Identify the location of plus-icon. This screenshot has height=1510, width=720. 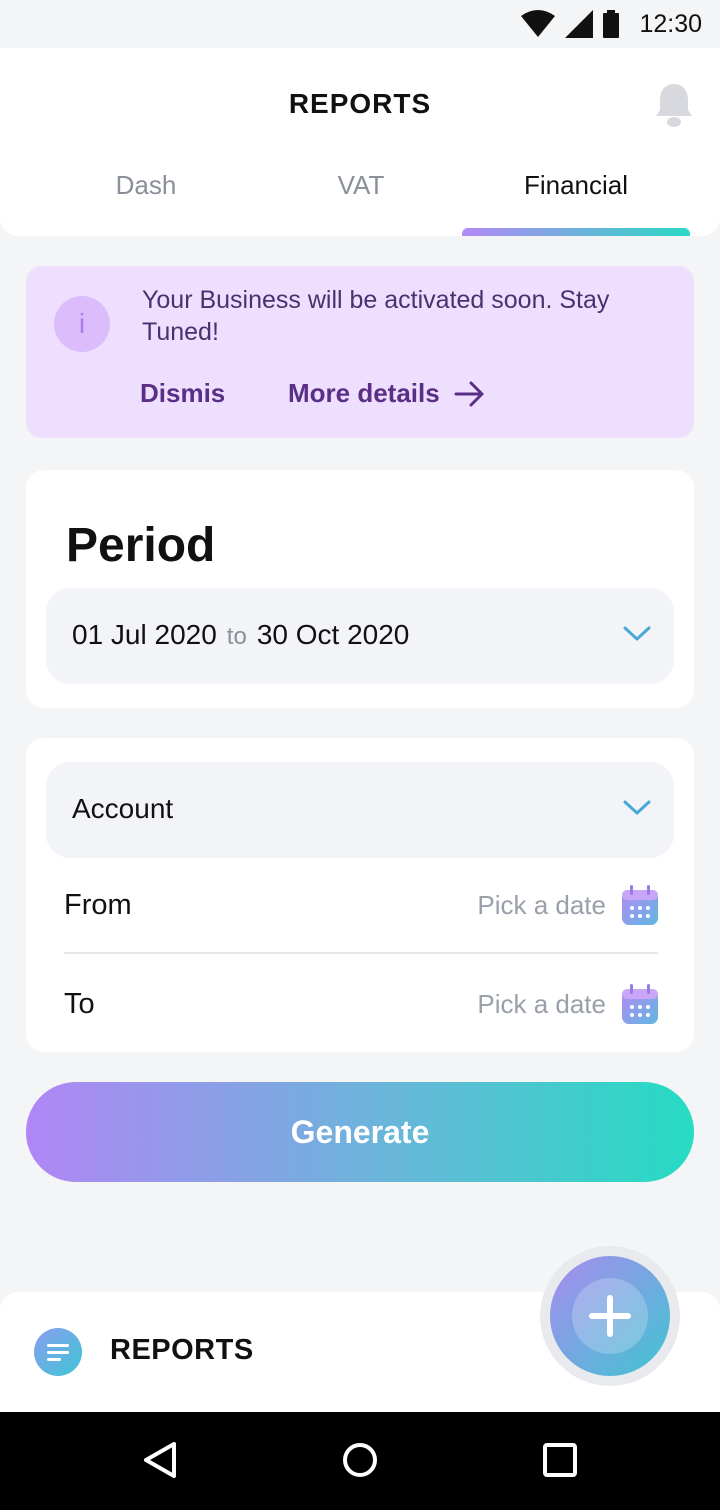
(610, 1316).